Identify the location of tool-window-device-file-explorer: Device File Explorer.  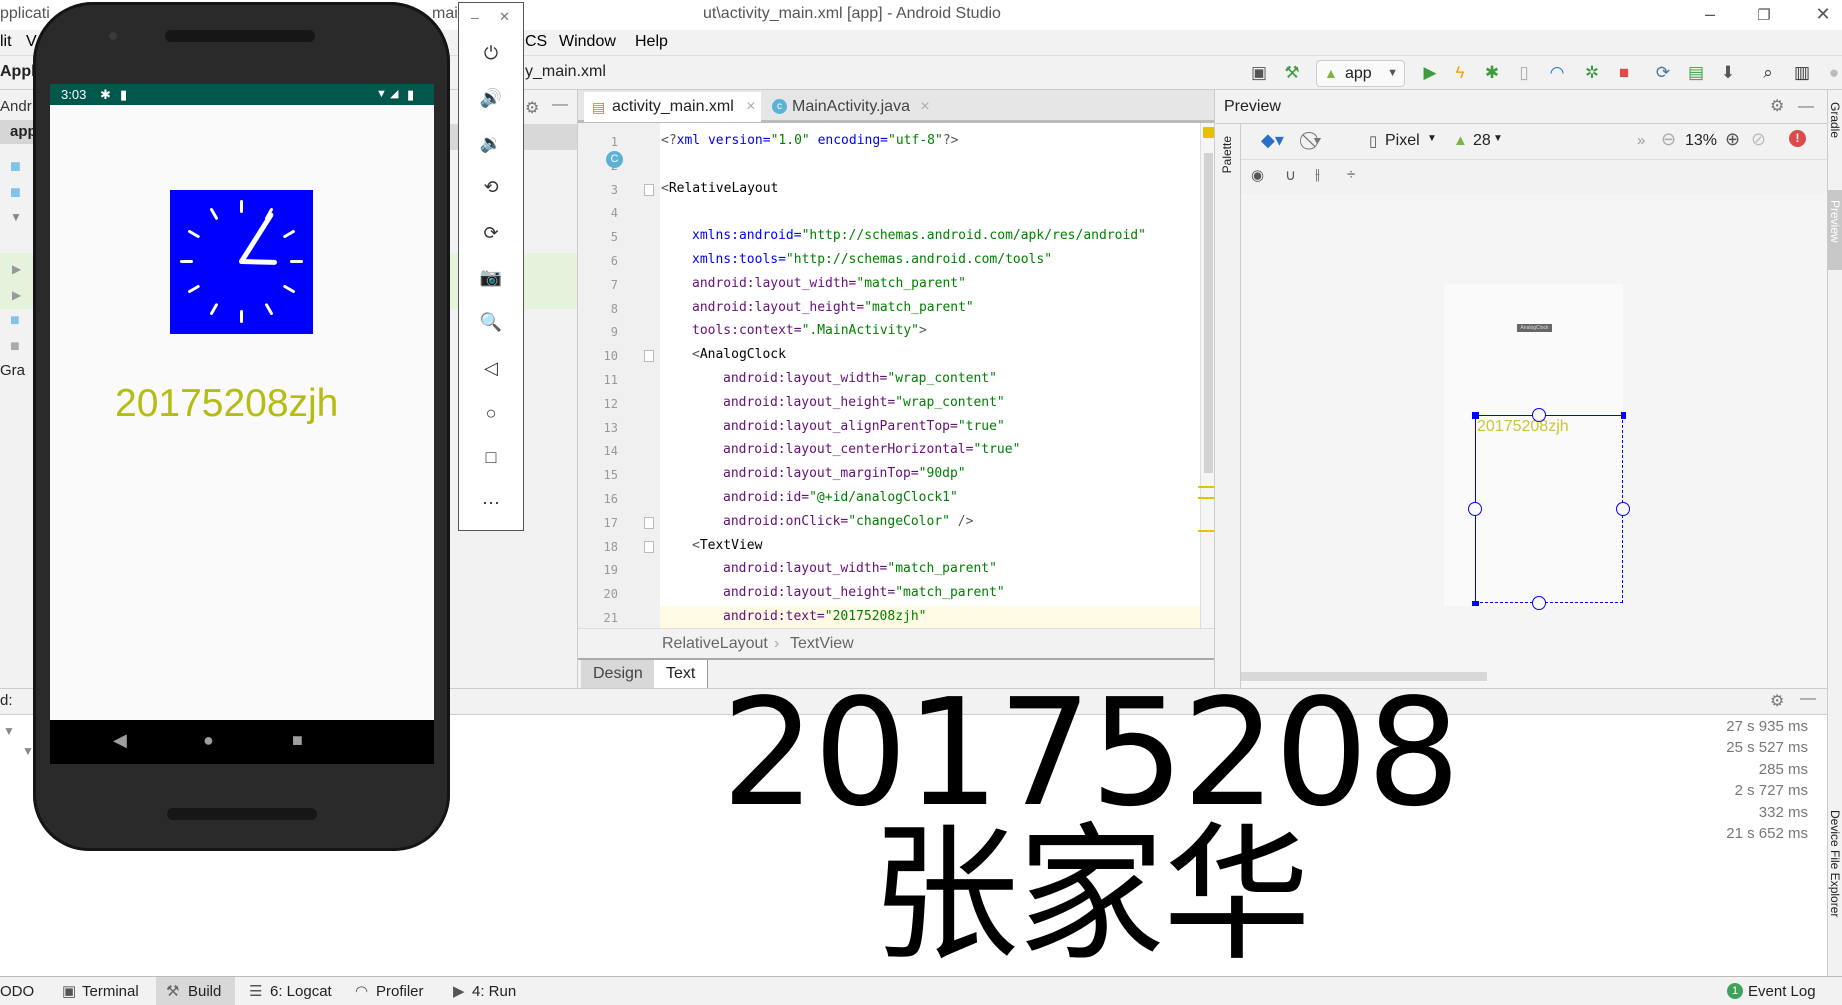
(1835, 863).